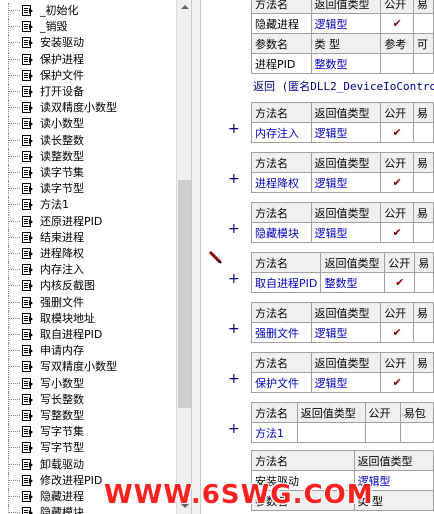 The image size is (434, 514). I want to click on tree-item-label: 取模块地址, so click(67, 318).